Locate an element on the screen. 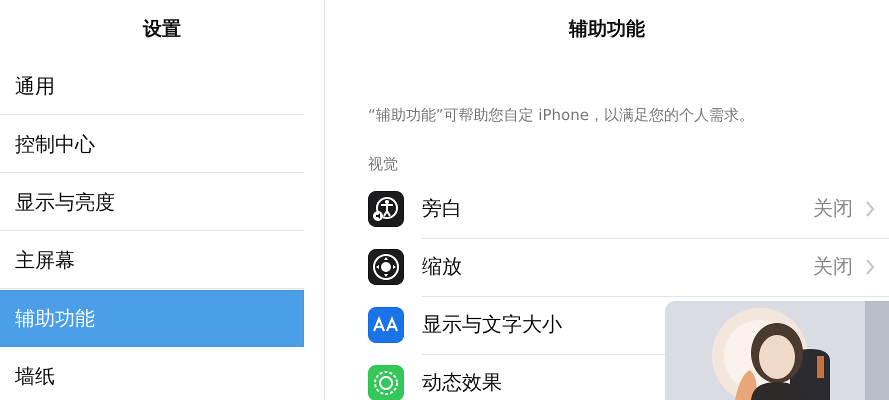 The width and height of the screenshot is (889, 400). sidebar-item: 通用 is located at coordinates (152, 86).